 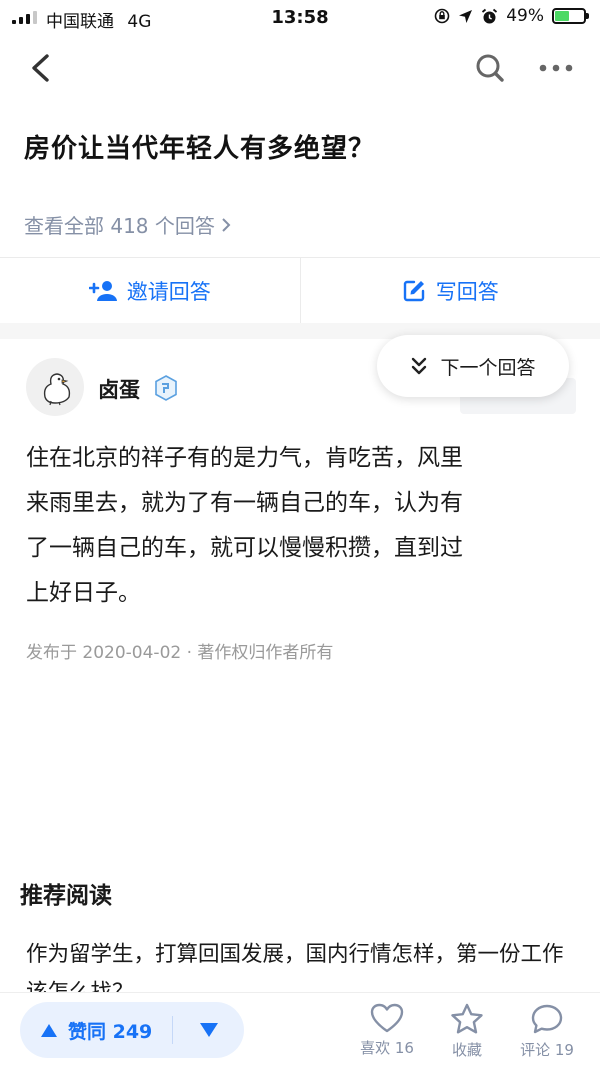 I want to click on vote-group: 赞同 249, so click(x=132, y=1030).